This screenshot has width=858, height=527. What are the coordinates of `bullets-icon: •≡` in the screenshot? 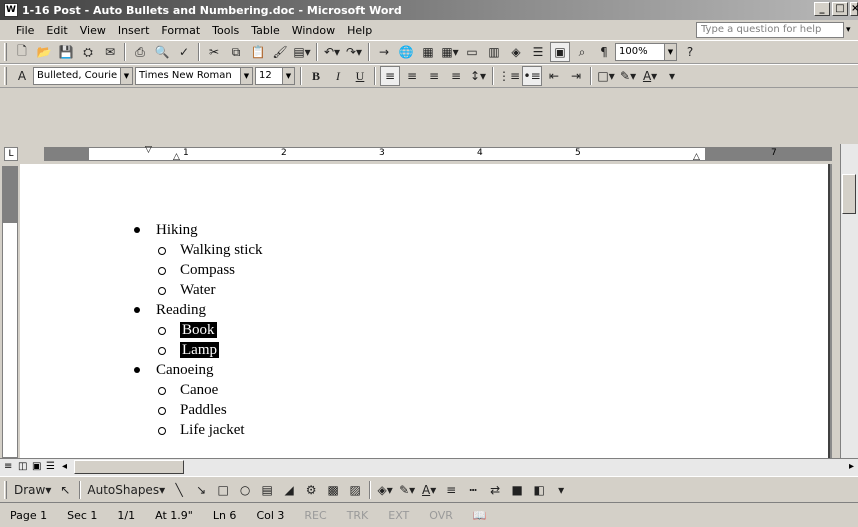 It's located at (532, 76).